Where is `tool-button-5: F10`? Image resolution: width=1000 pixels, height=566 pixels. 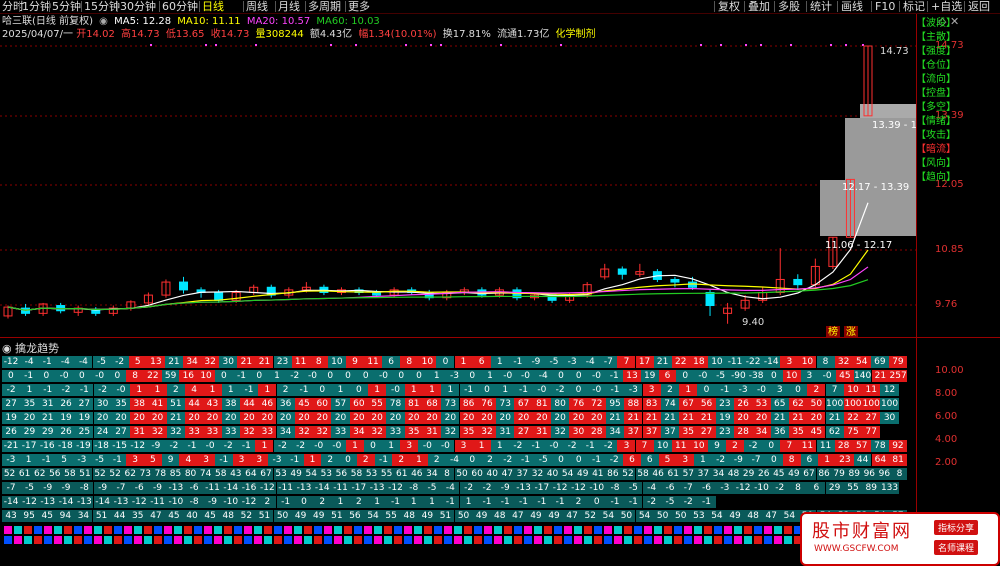 tool-button-5: F10 is located at coordinates (885, 6).